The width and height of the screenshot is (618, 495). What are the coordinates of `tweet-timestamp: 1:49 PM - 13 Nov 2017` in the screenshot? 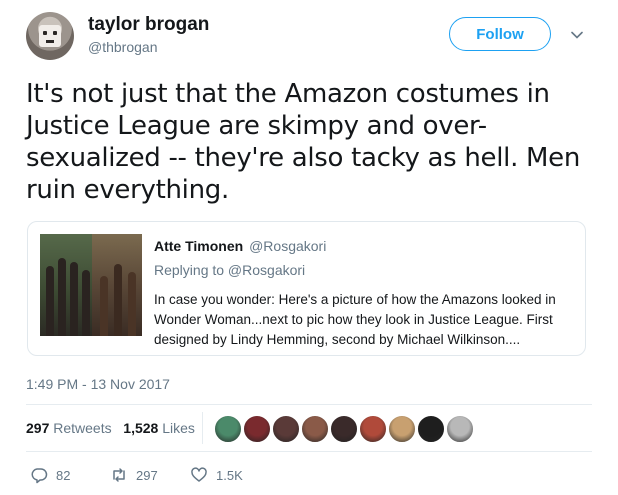 It's located at (98, 384).